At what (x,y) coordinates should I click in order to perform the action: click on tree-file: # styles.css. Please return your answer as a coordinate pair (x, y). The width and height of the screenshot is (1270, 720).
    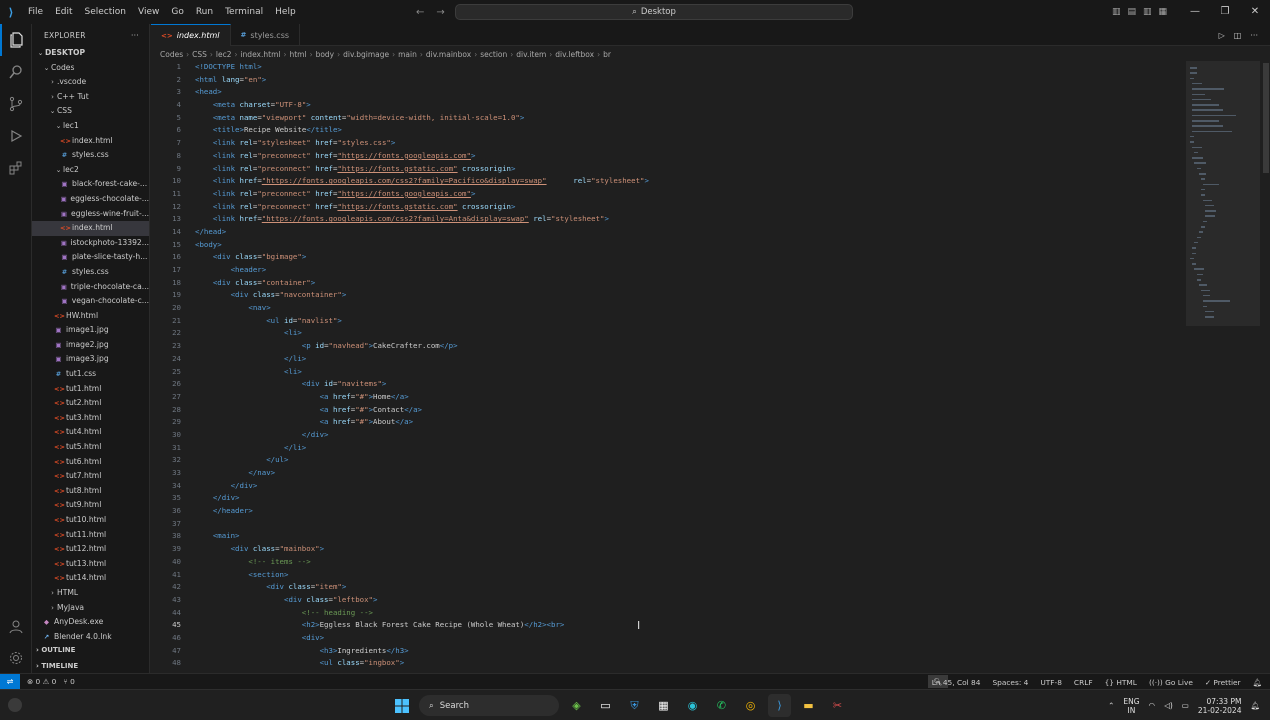
    Looking at the image, I should click on (90, 155).